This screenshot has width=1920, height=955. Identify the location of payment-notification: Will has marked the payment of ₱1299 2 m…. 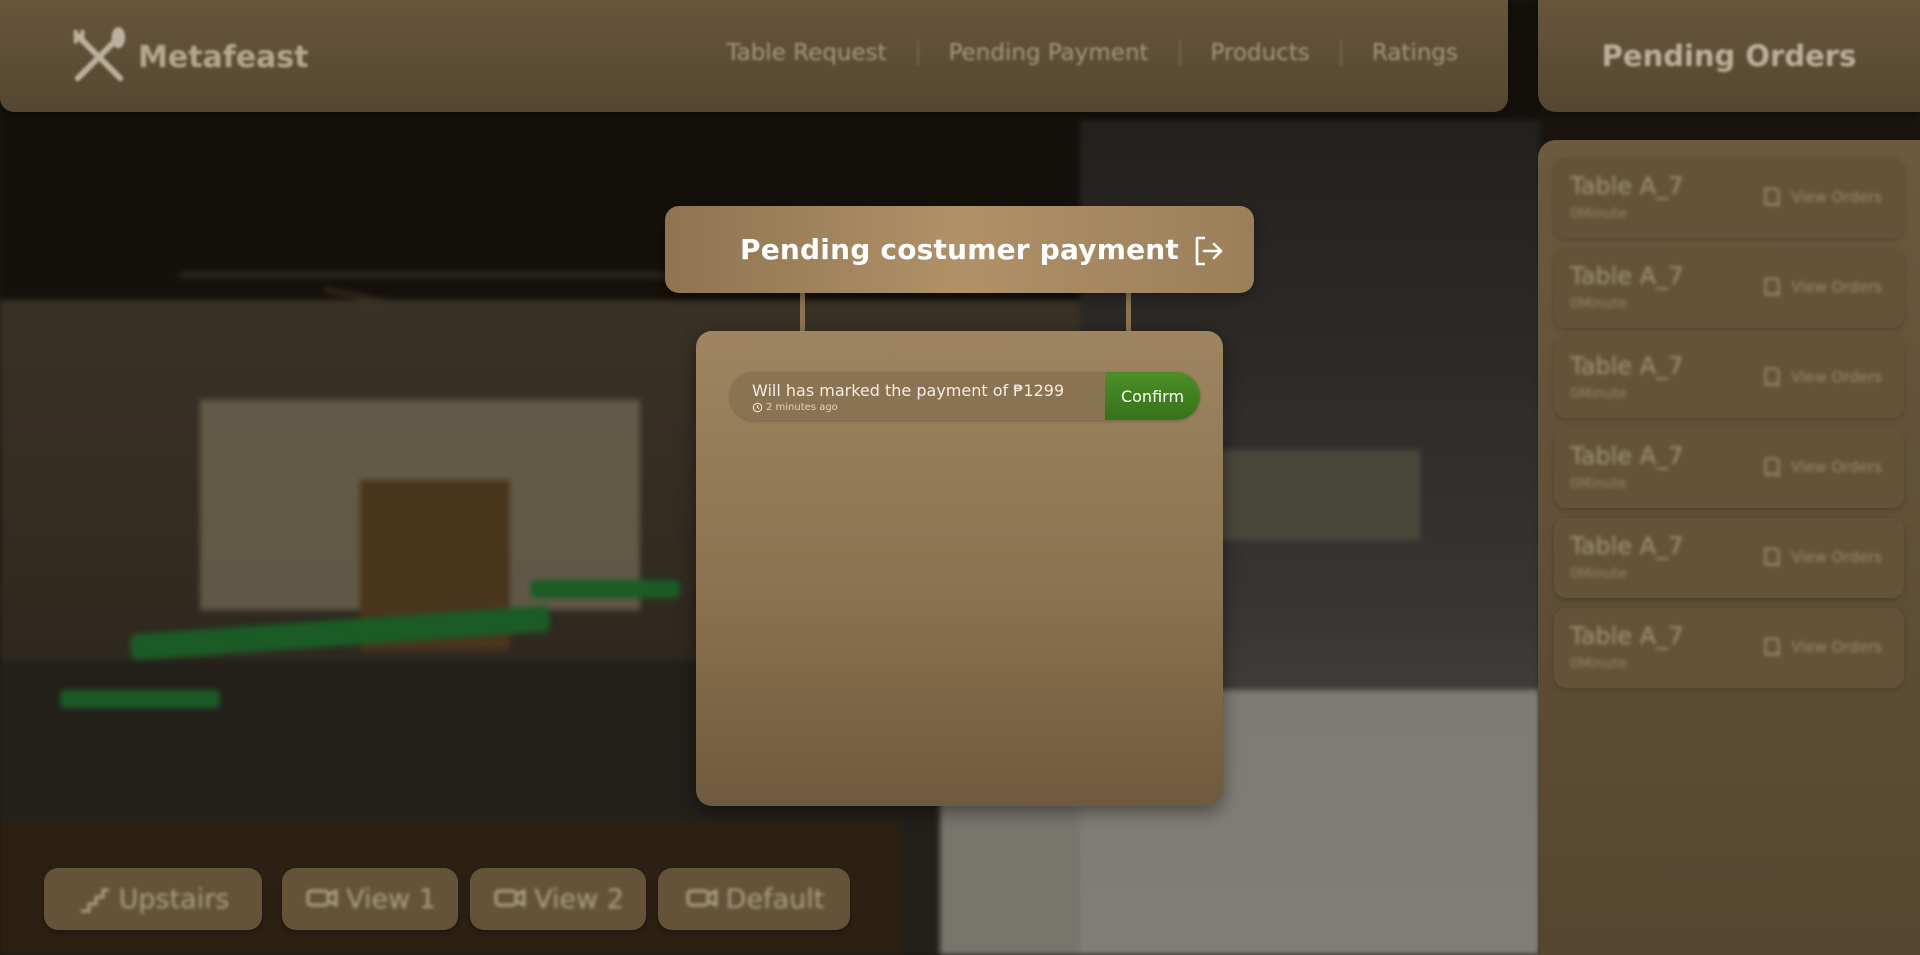
(965, 396).